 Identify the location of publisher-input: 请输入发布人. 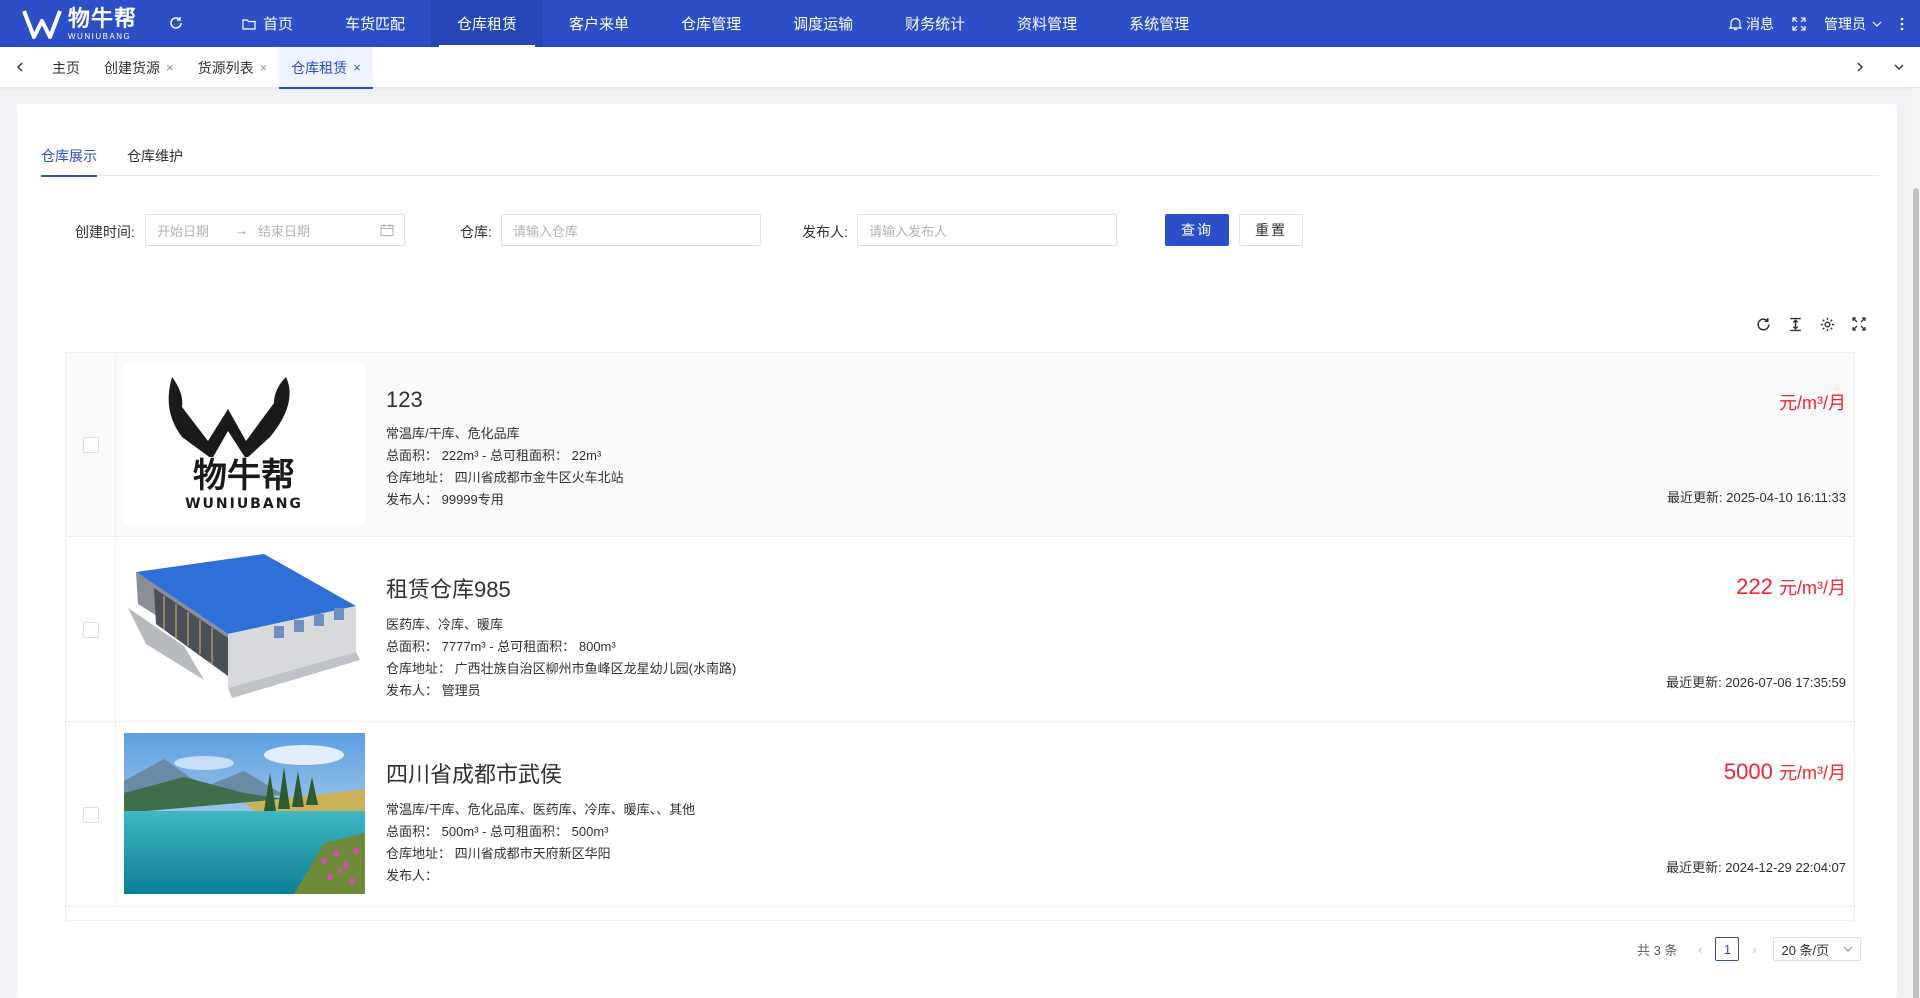
(987, 230).